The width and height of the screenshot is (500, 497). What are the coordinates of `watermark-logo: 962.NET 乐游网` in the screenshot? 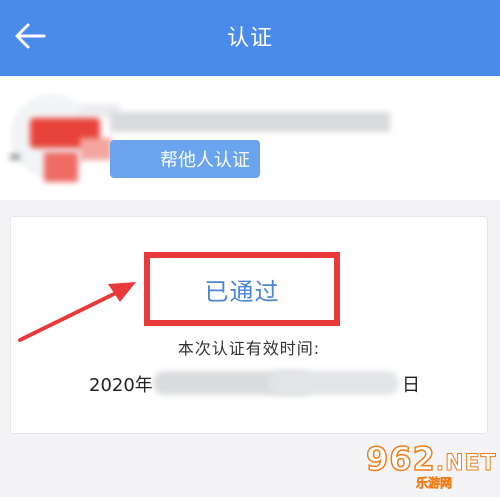 It's located at (426, 466).